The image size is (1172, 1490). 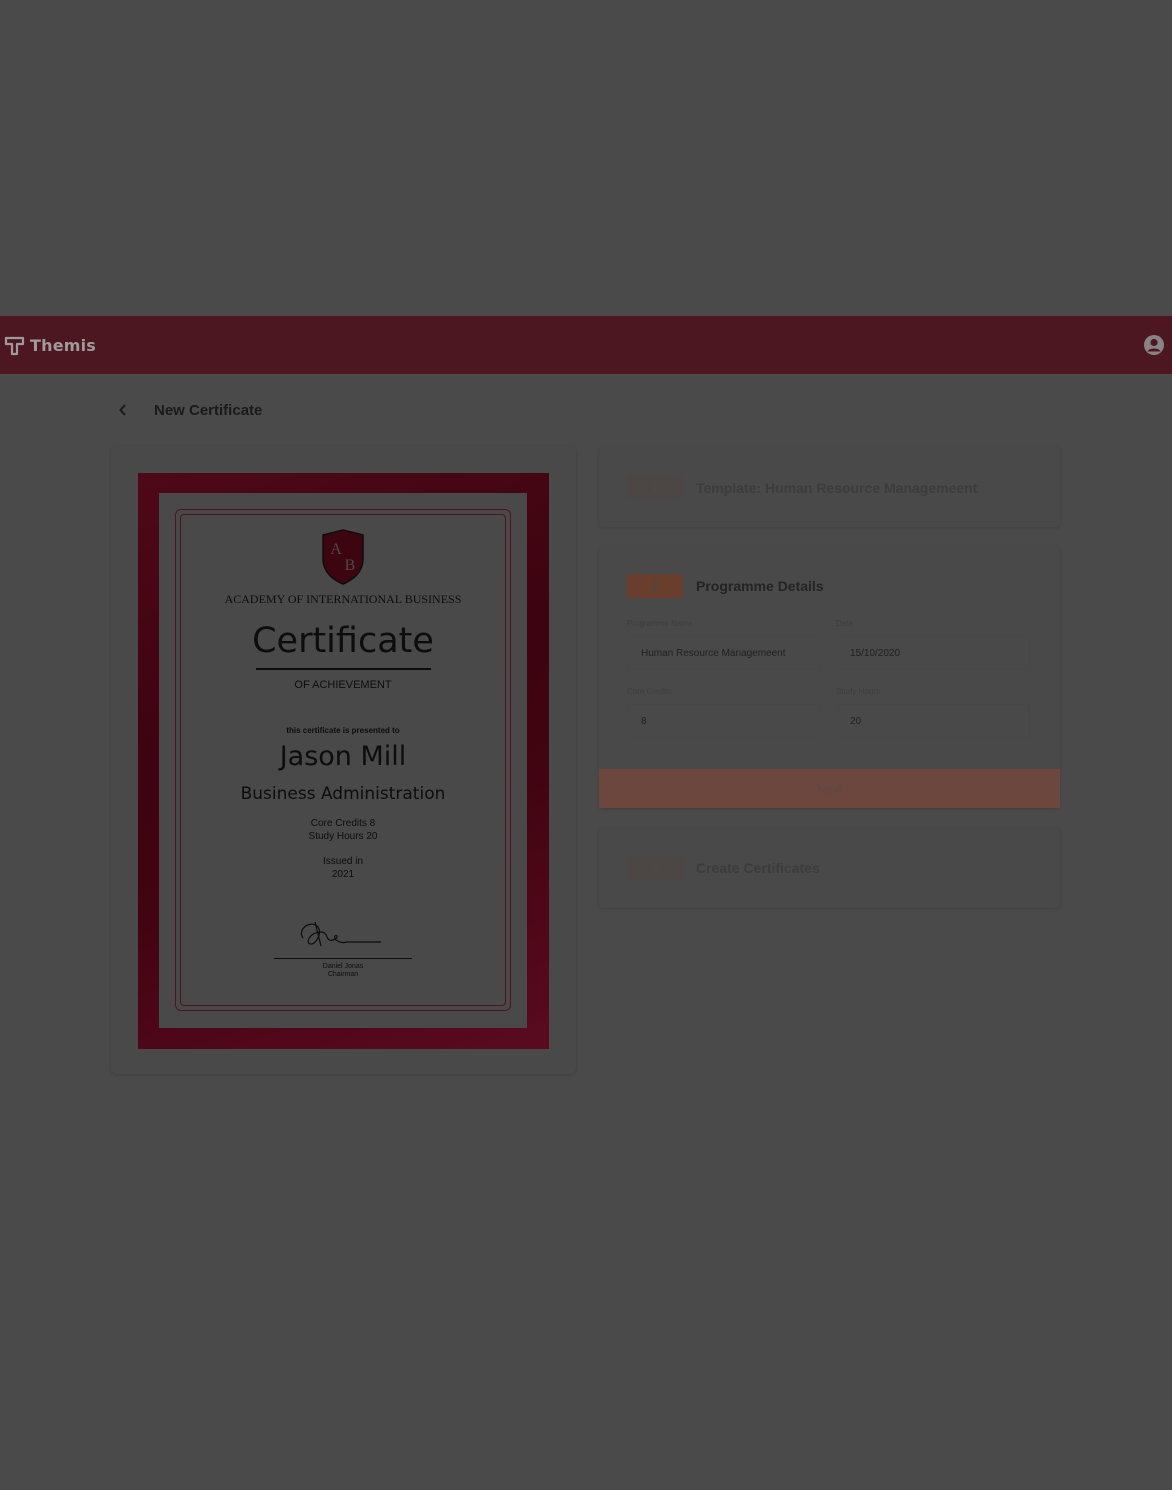 I want to click on signer-name: Daniel Jonas, so click(x=343, y=966).